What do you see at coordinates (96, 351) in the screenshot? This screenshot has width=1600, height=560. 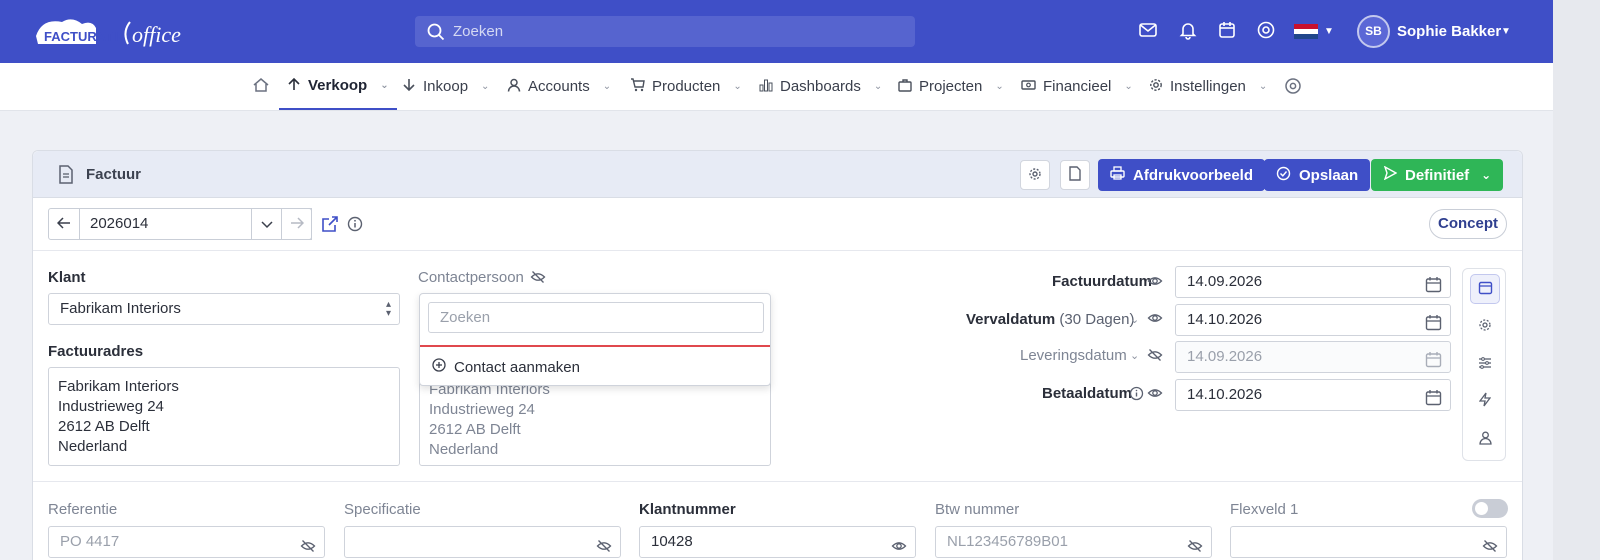 I see `factuuradres-label: Factuuradres` at bounding box center [96, 351].